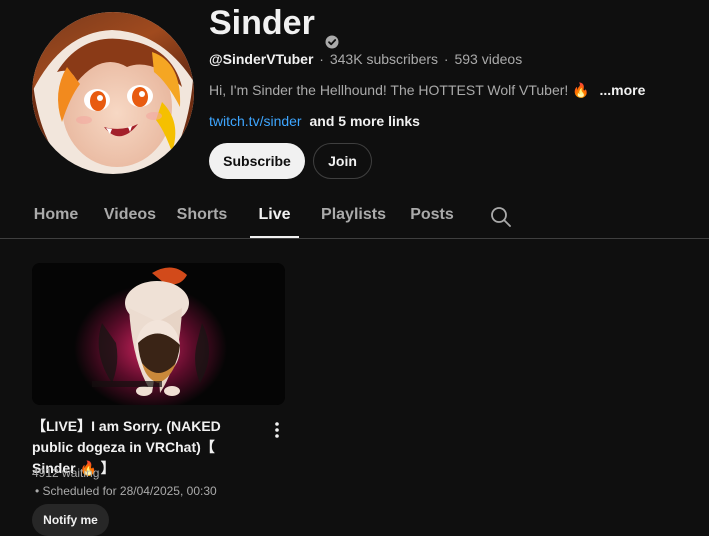 This screenshot has width=709, height=536. Describe the element at coordinates (384, 59) in the screenshot. I see `subscriber-count: 343K subscribers` at that location.